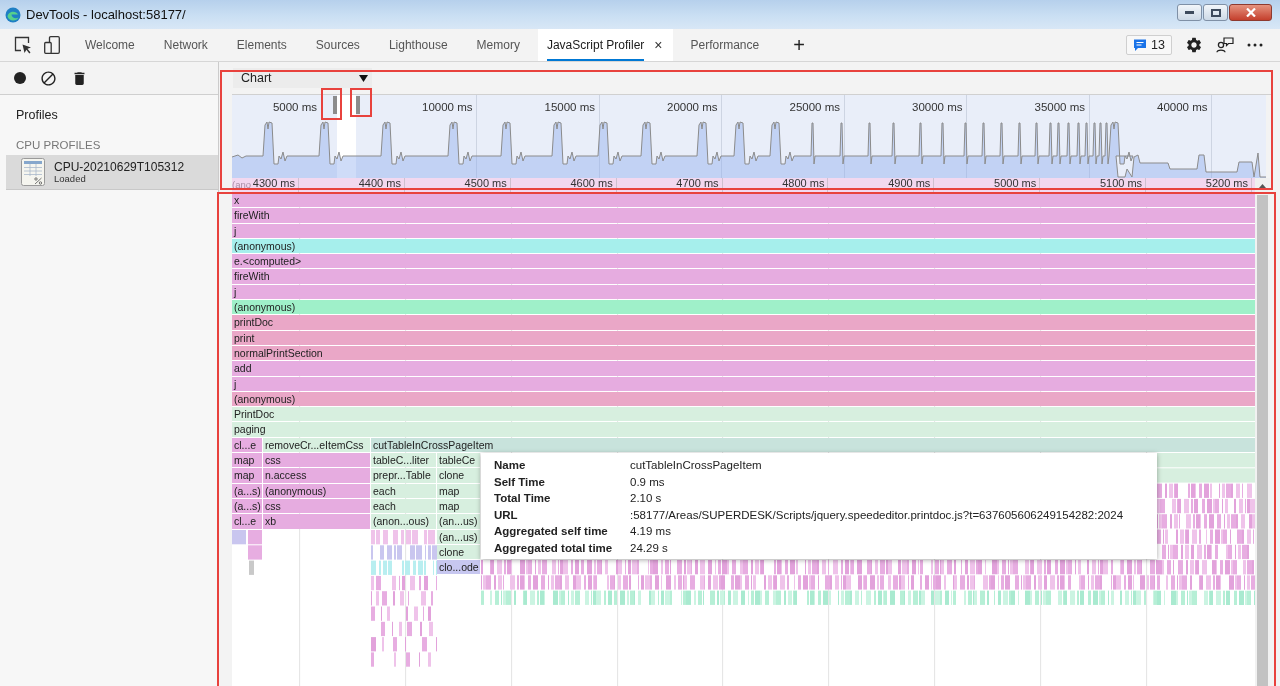 Image resolution: width=1280 pixels, height=686 pixels. What do you see at coordinates (403, 460) in the screenshot?
I see `flame-cell: tableC...liter` at bounding box center [403, 460].